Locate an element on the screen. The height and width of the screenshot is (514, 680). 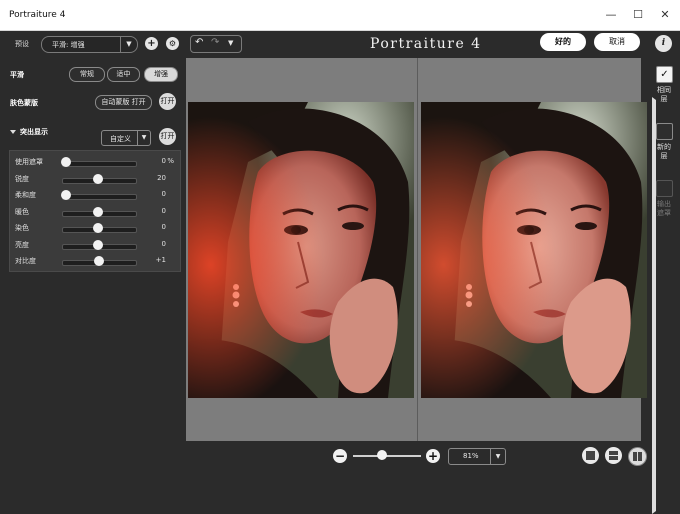
zoom-slider-handle is located at coordinates (382, 455).